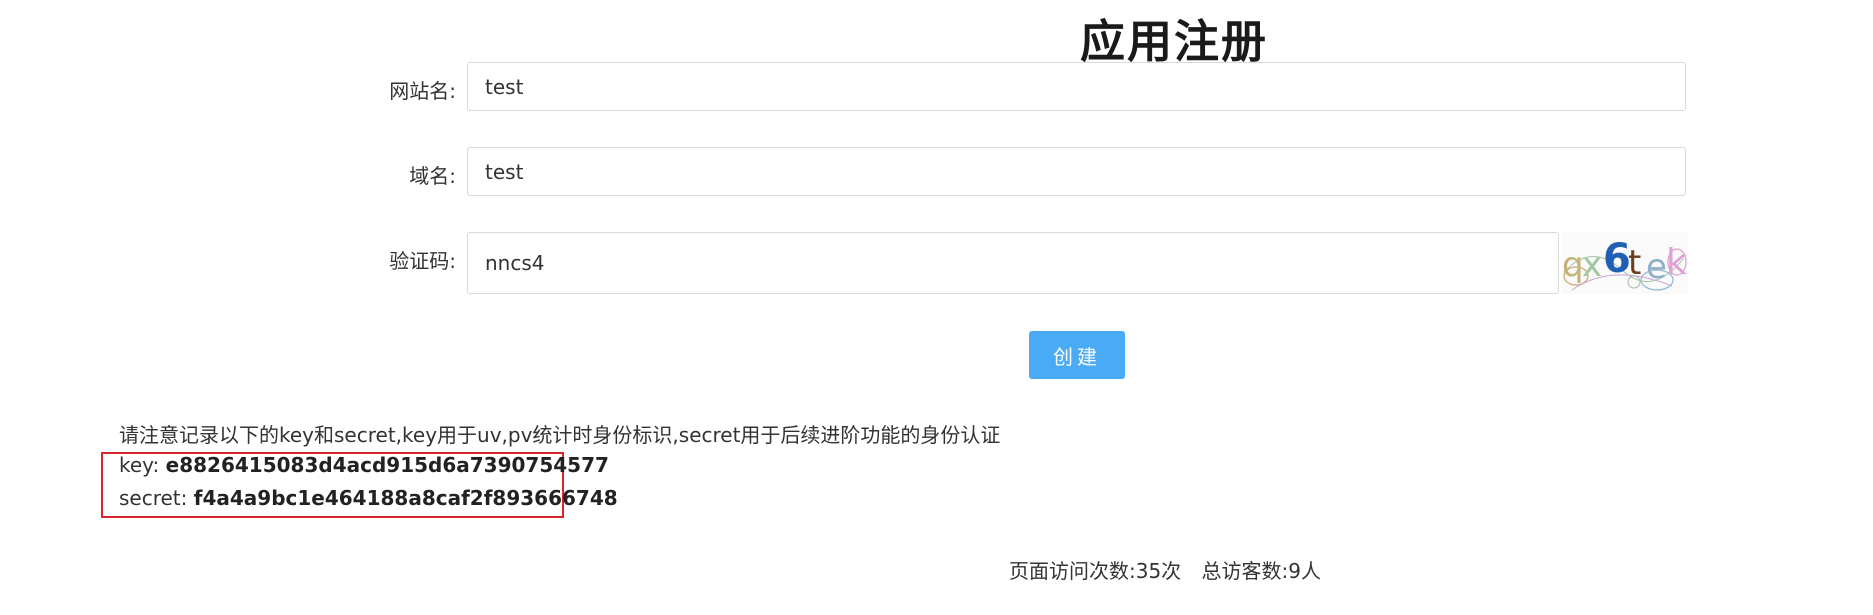  I want to click on site-name-input, so click(1076, 86).